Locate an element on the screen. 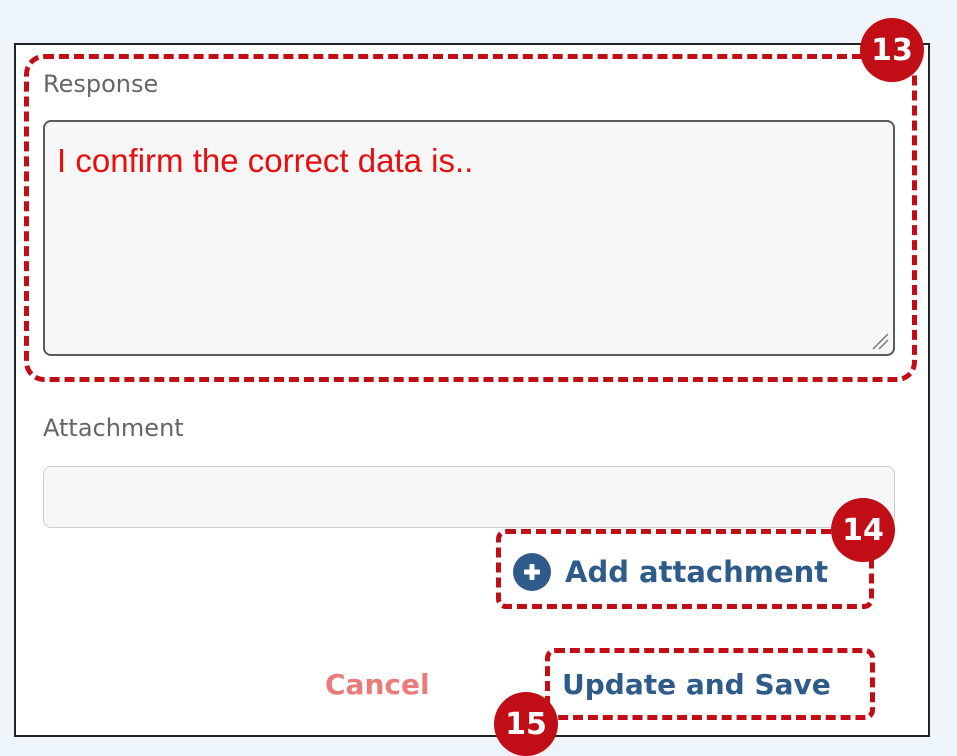 The image size is (957, 756). callout-13-badge: 13 is located at coordinates (892, 50).